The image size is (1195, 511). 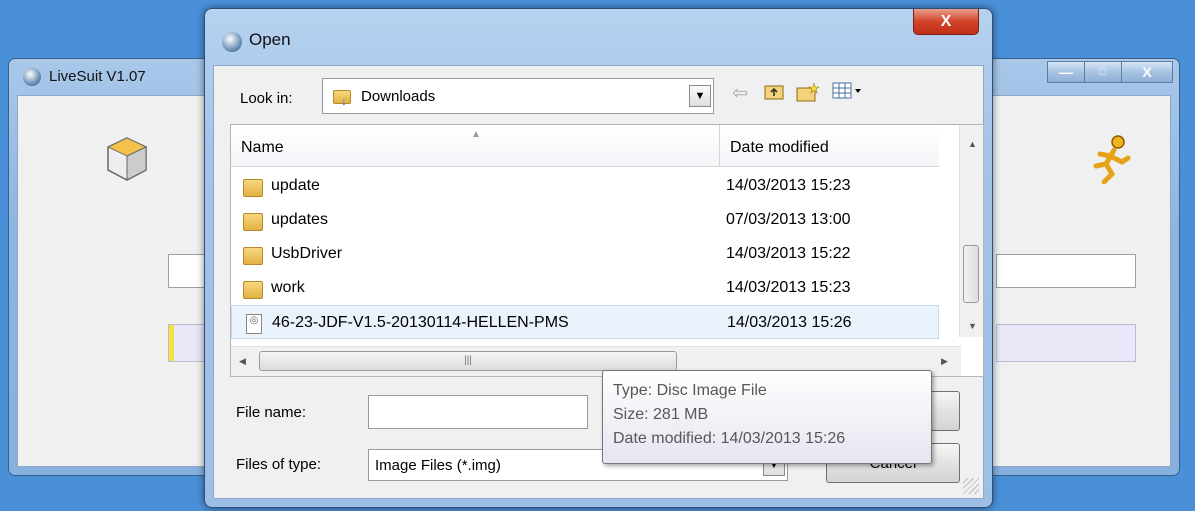 What do you see at coordinates (32, 77) in the screenshot?
I see `livesuit-app-icon` at bounding box center [32, 77].